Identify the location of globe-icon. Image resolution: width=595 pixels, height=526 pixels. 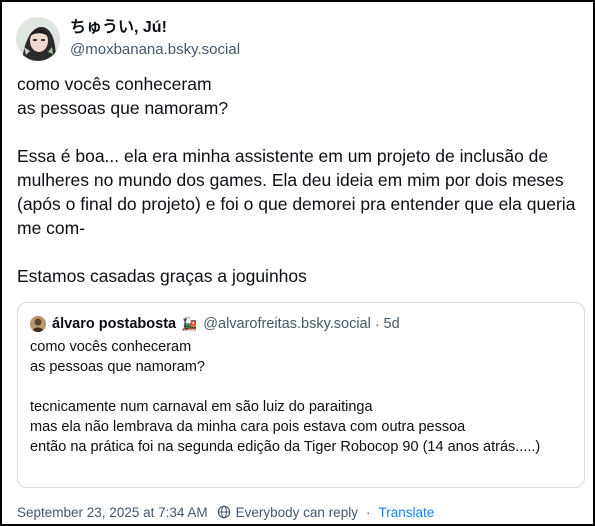
(223, 512).